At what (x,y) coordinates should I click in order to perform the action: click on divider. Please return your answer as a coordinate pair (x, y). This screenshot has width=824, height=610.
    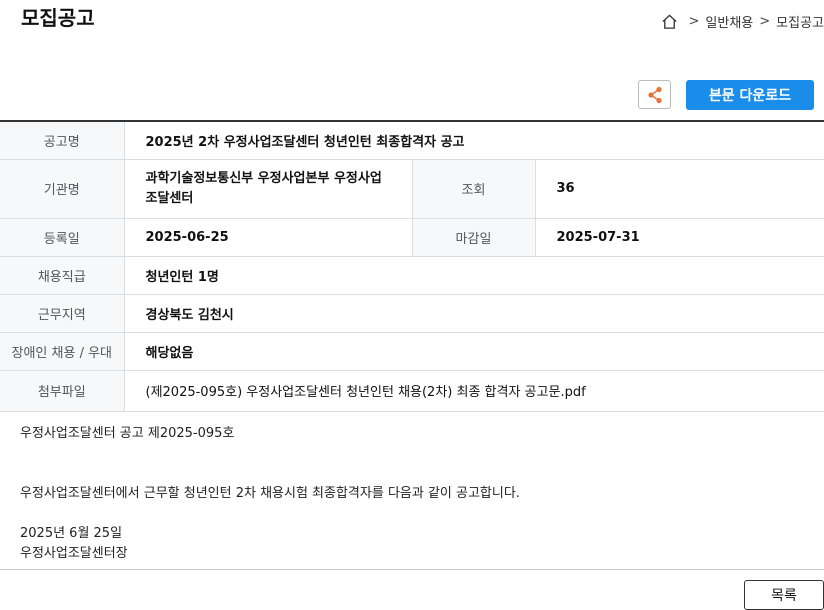
    Looking at the image, I should click on (412, 569).